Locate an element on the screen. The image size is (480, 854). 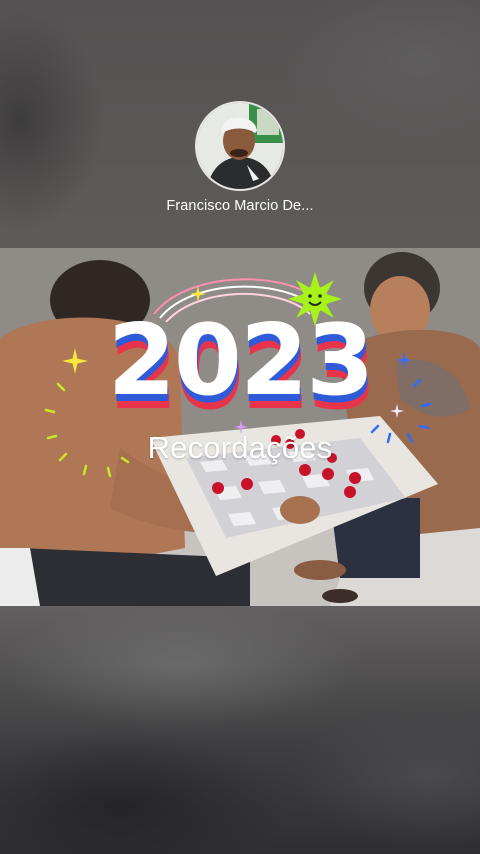
year-text: 2023 is located at coordinates (241, 361).